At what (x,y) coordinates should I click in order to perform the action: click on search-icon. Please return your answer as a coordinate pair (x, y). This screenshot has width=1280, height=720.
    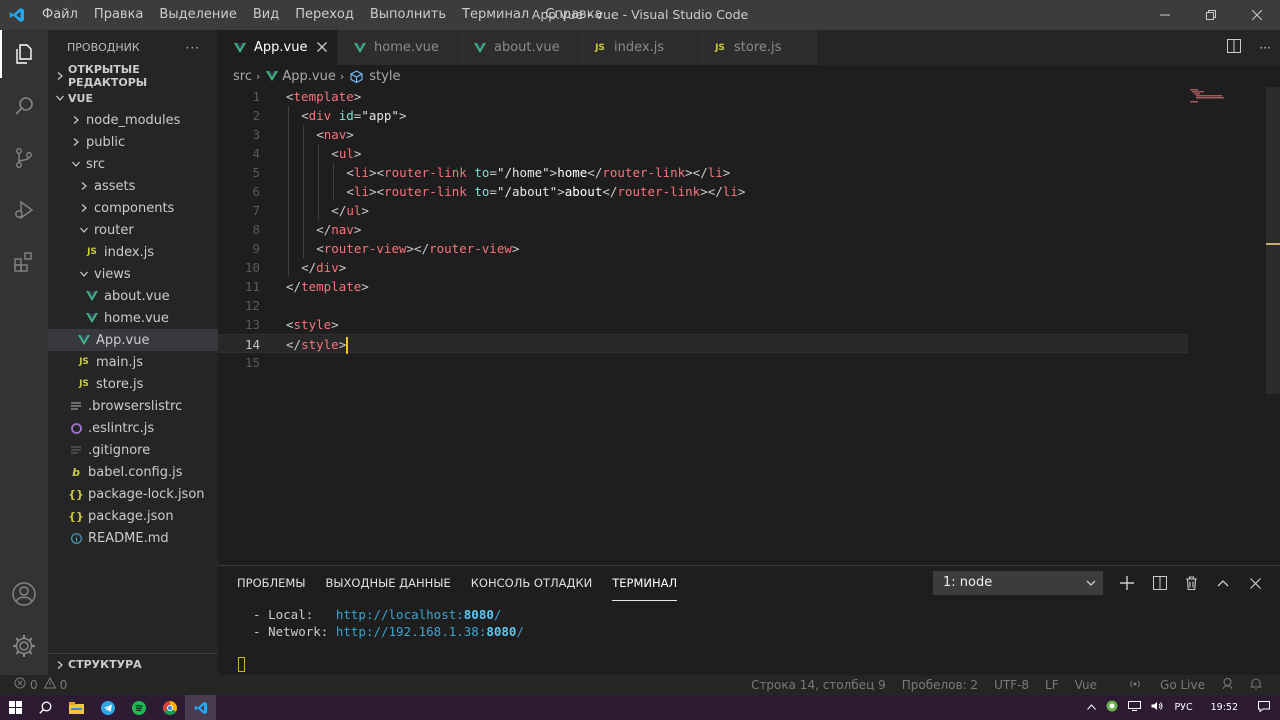
    Looking at the image, I should click on (24, 106).